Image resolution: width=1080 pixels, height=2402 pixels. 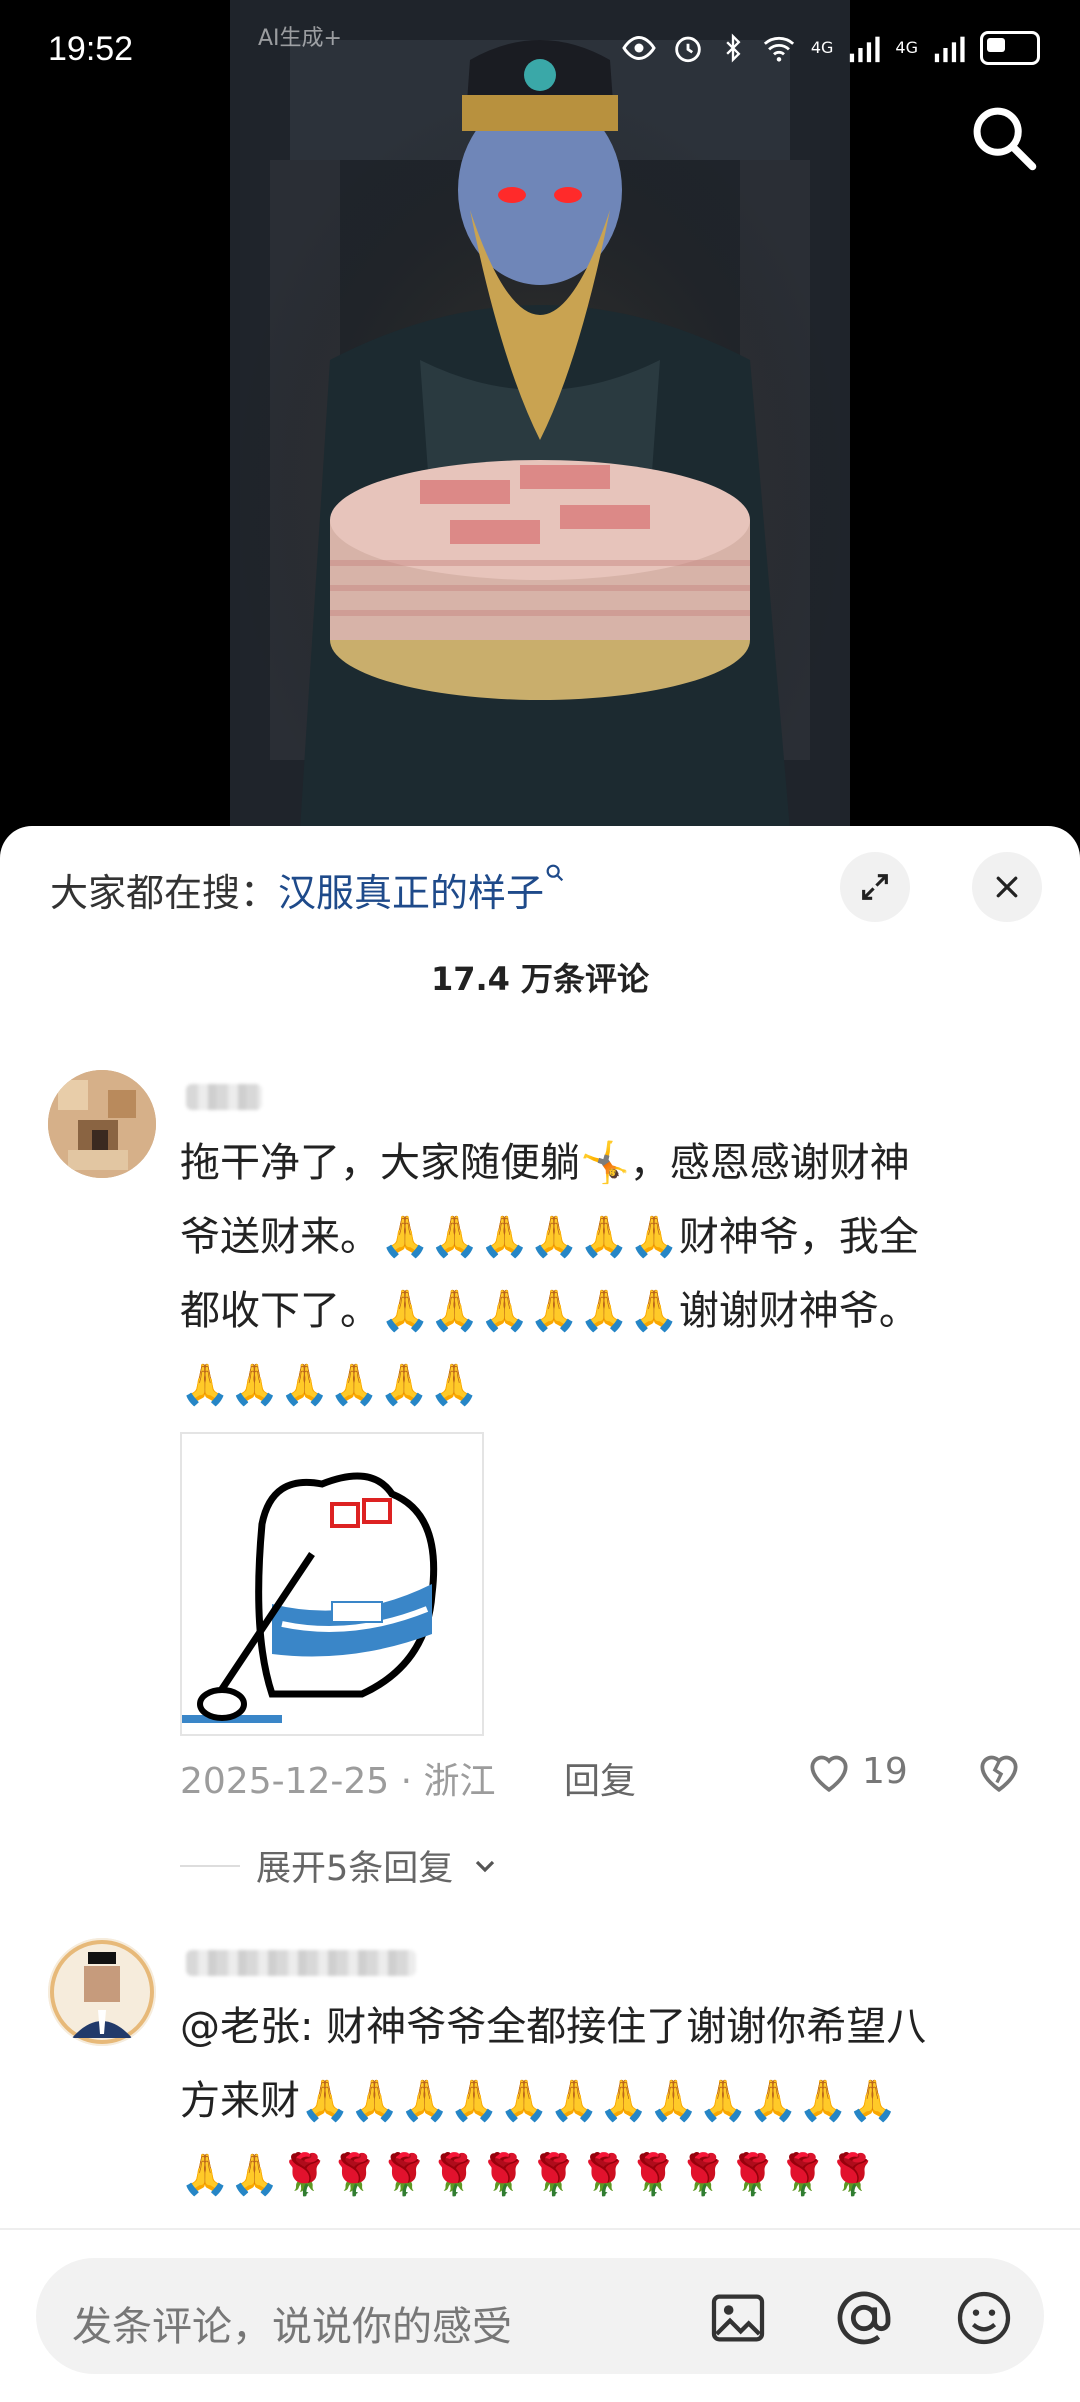 What do you see at coordinates (292, 2327) in the screenshot?
I see `comment-input-placeholder: 发条评论，说说你的感受` at bounding box center [292, 2327].